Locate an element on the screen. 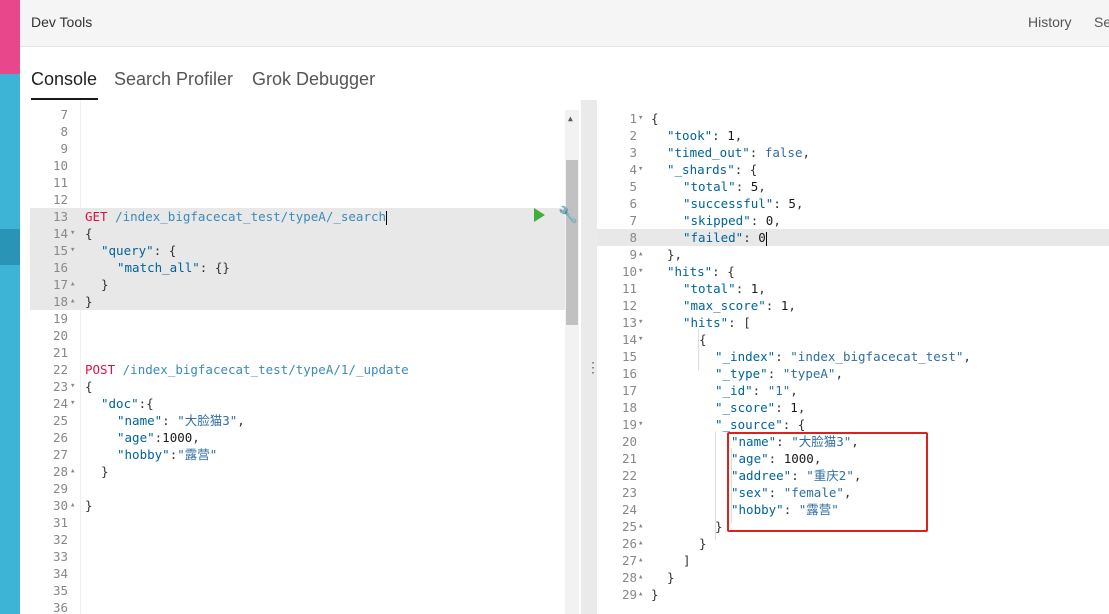  nav-logo-block is located at coordinates (10, 37).